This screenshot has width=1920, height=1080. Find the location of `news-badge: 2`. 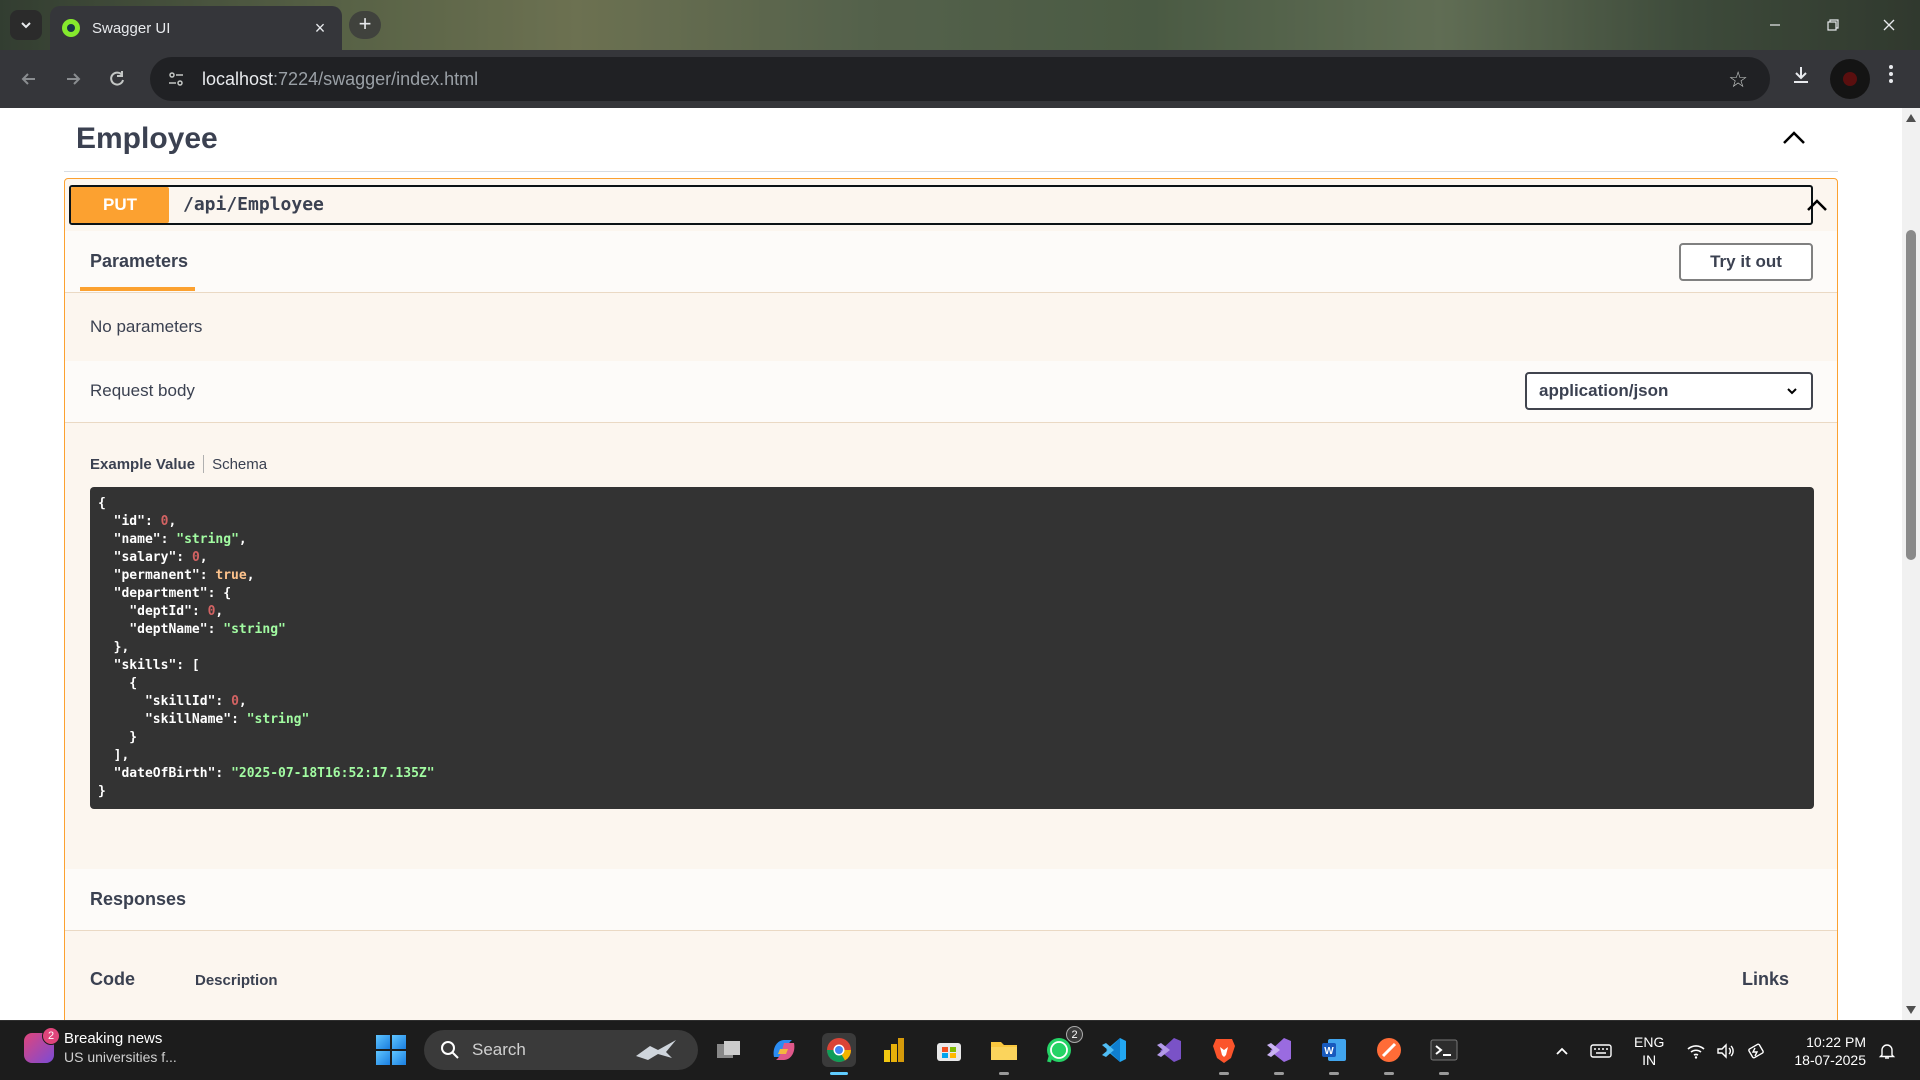

news-badge: 2 is located at coordinates (51, 1036).